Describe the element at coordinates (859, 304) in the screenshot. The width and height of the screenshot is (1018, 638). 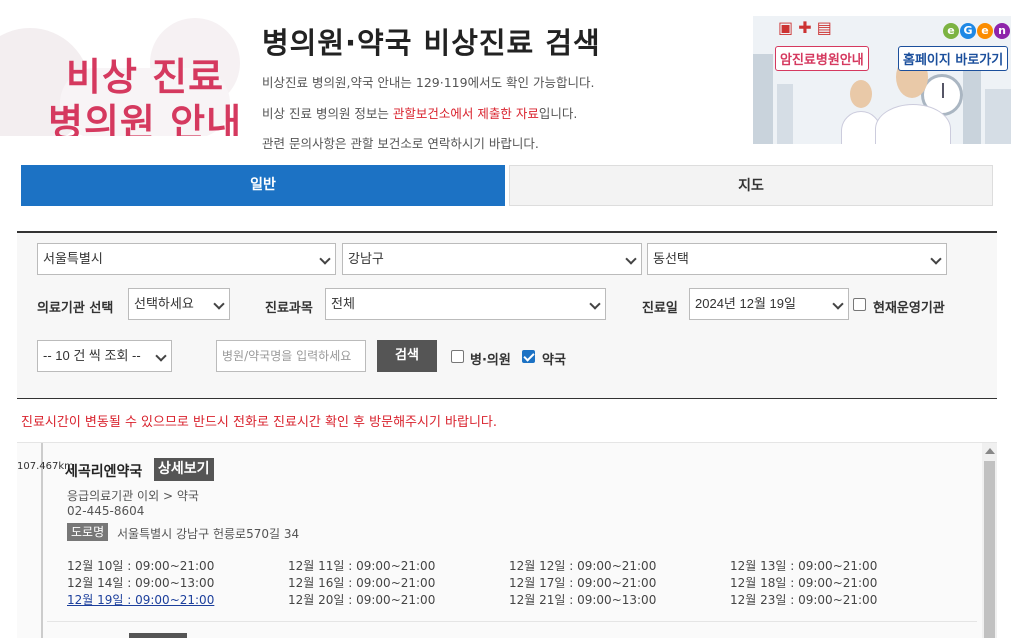
I see `operating-checkbox` at that location.